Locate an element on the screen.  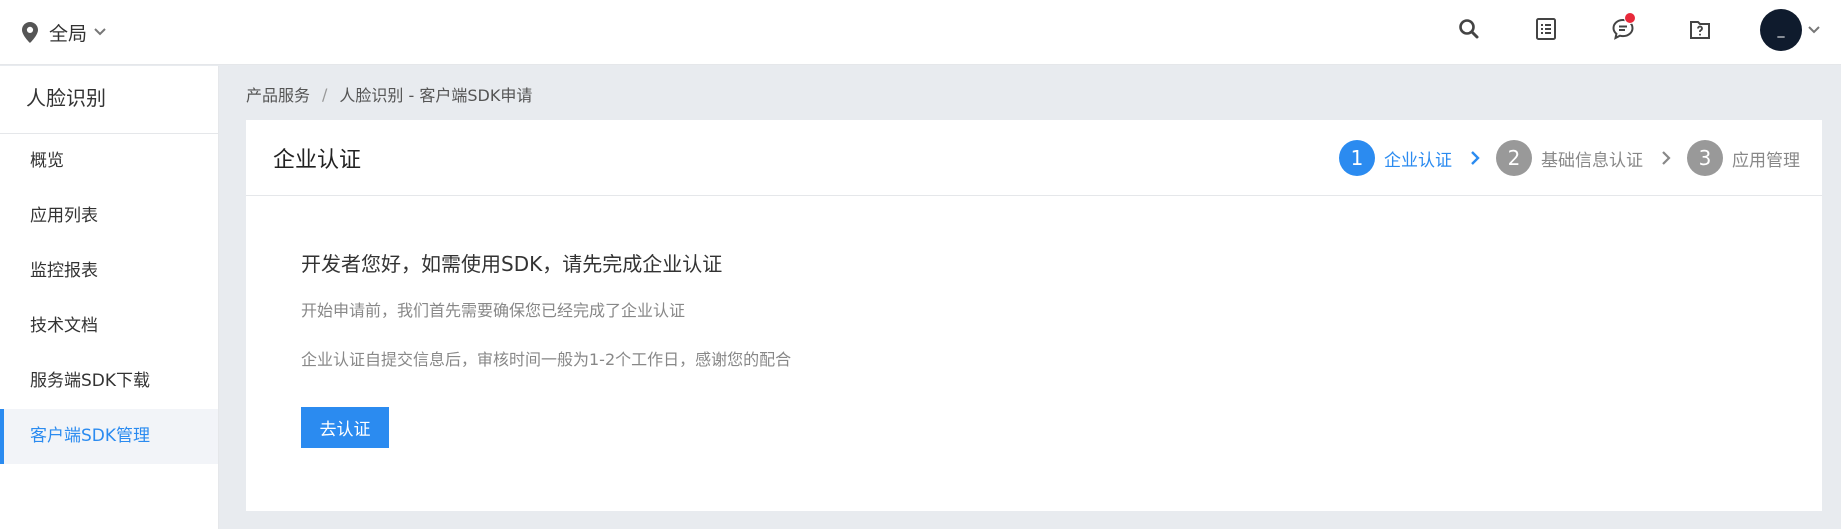
step-1: 1 企业认证 is located at coordinates (1395, 158).